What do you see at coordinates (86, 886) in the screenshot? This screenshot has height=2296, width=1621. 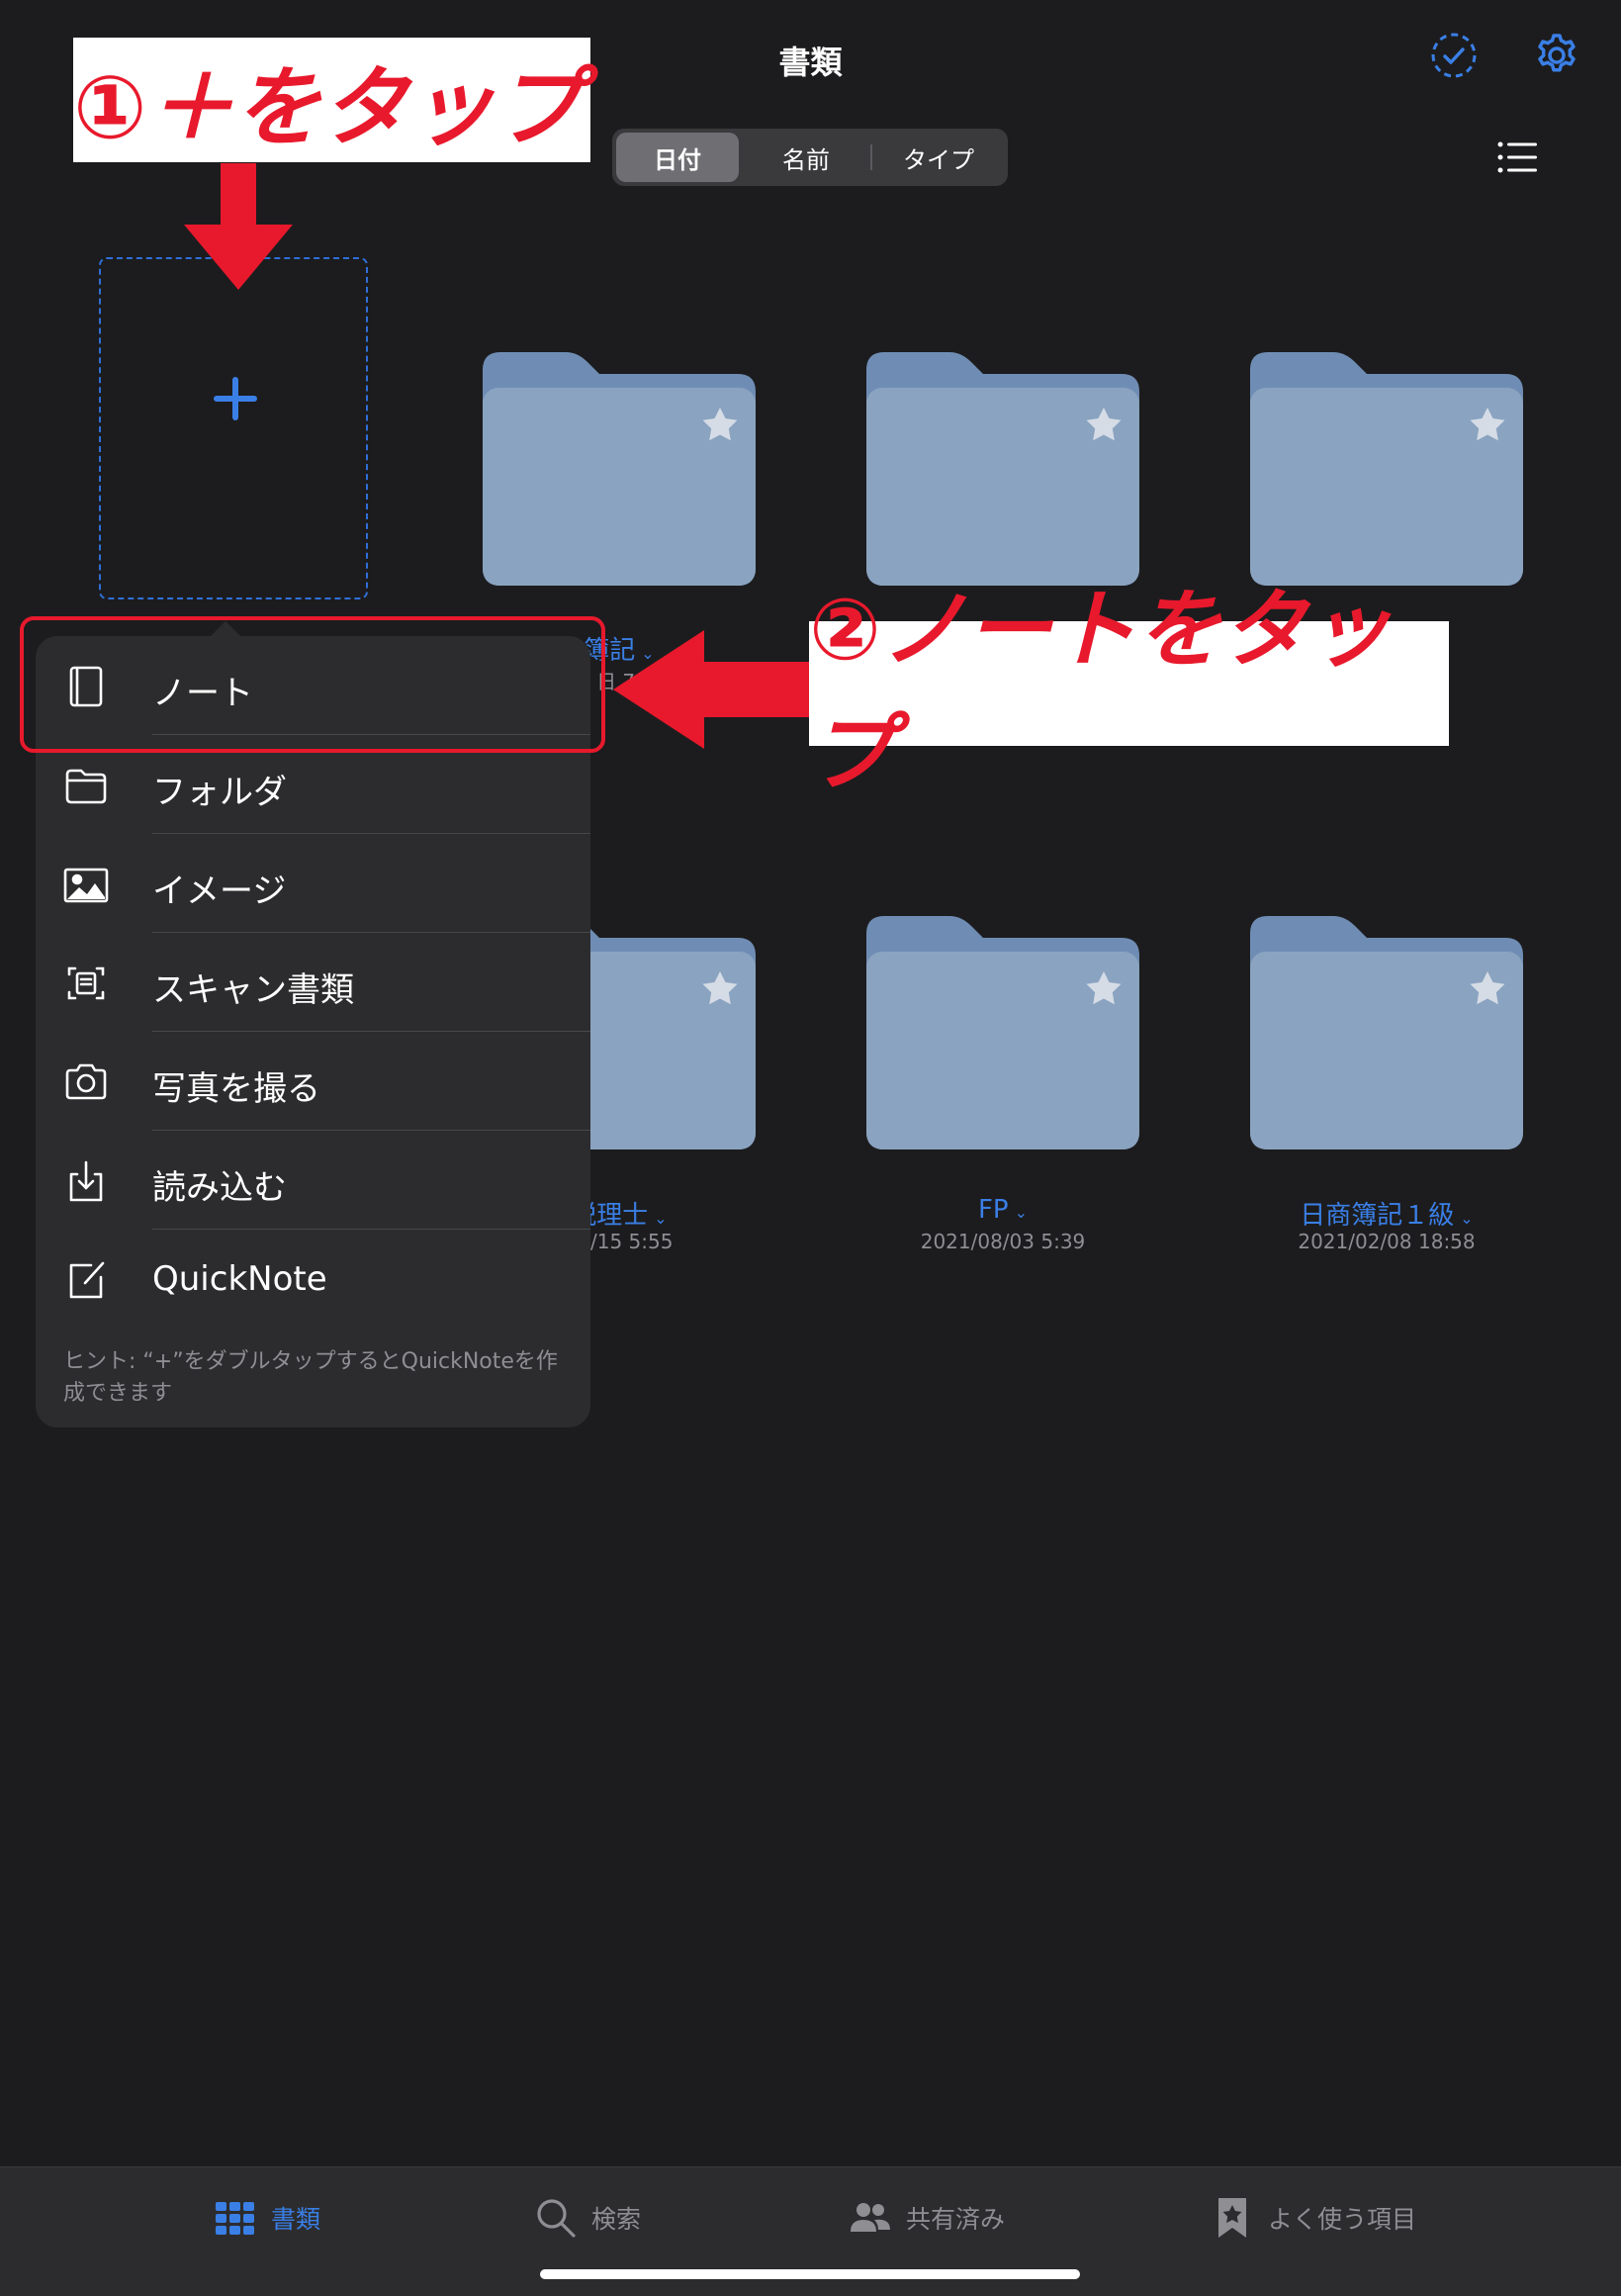 I see `image-icon` at bounding box center [86, 886].